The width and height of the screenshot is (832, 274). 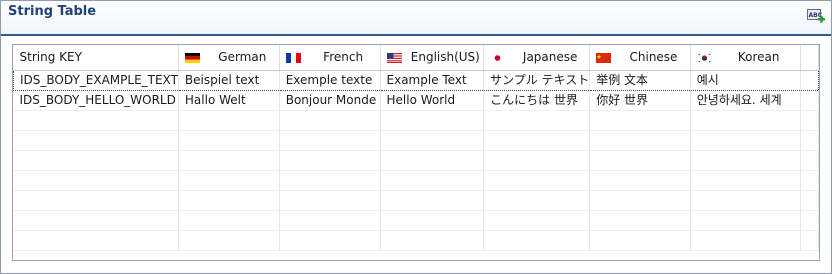 I want to click on table-cell: IDS_BODY_HELLO_WORLD, so click(x=96, y=100).